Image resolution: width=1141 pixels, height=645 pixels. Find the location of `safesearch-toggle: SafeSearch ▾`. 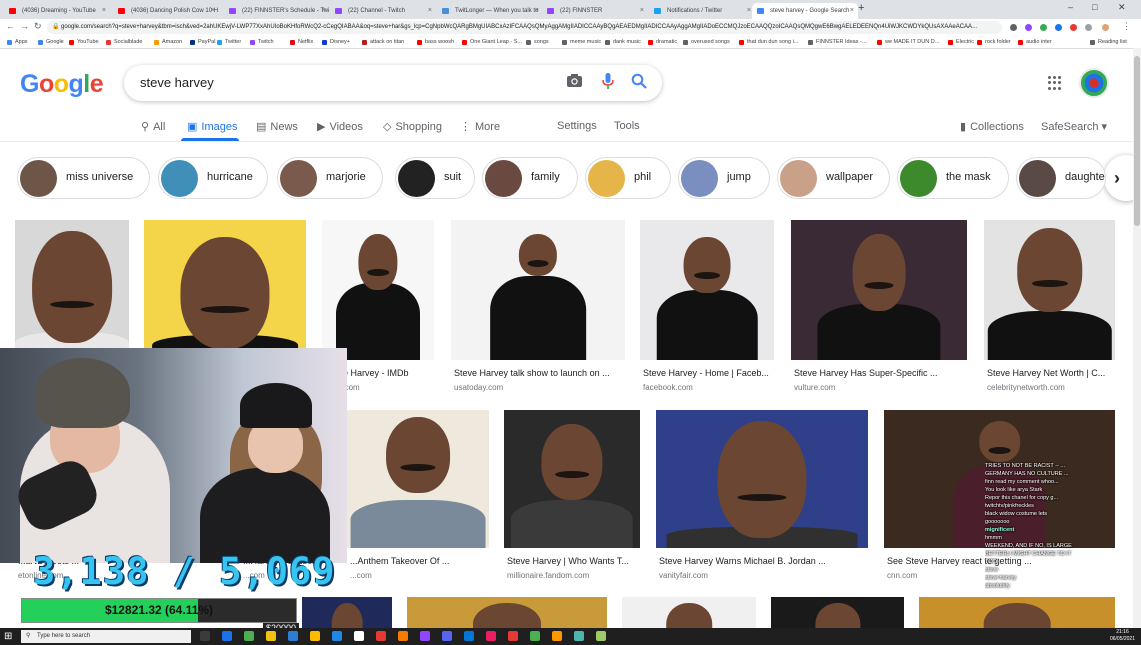

safesearch-toggle: SafeSearch ▾ is located at coordinates (1074, 126).